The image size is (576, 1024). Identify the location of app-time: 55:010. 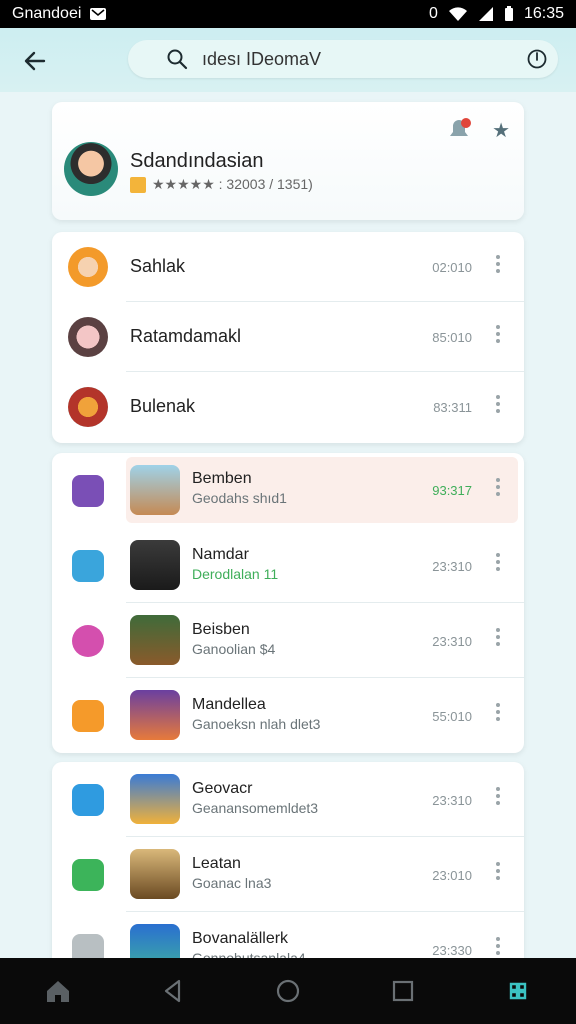
(452, 716).